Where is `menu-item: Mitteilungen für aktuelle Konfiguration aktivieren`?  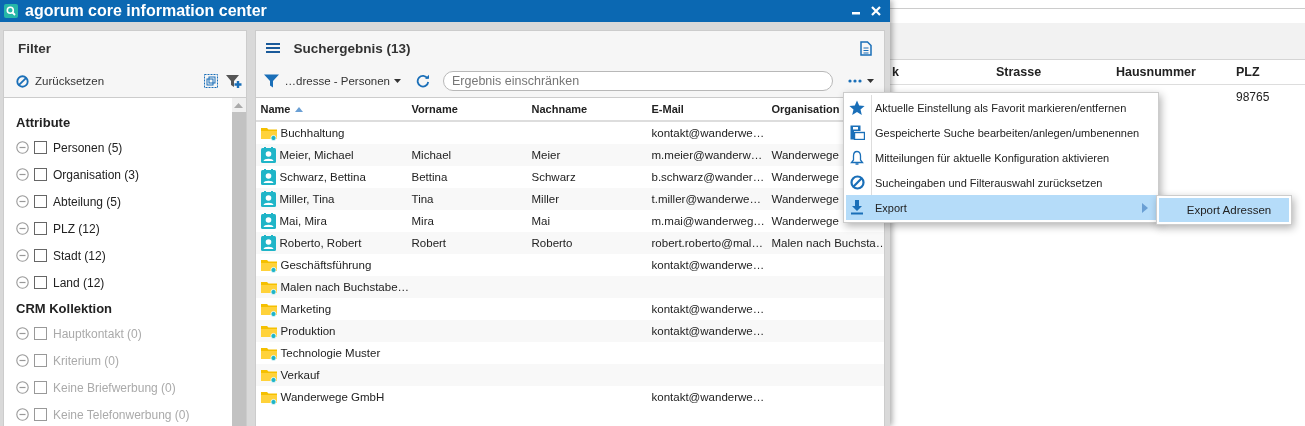
menu-item: Mitteilungen für aktuelle Konfiguration aktivieren is located at coordinates (1001, 157).